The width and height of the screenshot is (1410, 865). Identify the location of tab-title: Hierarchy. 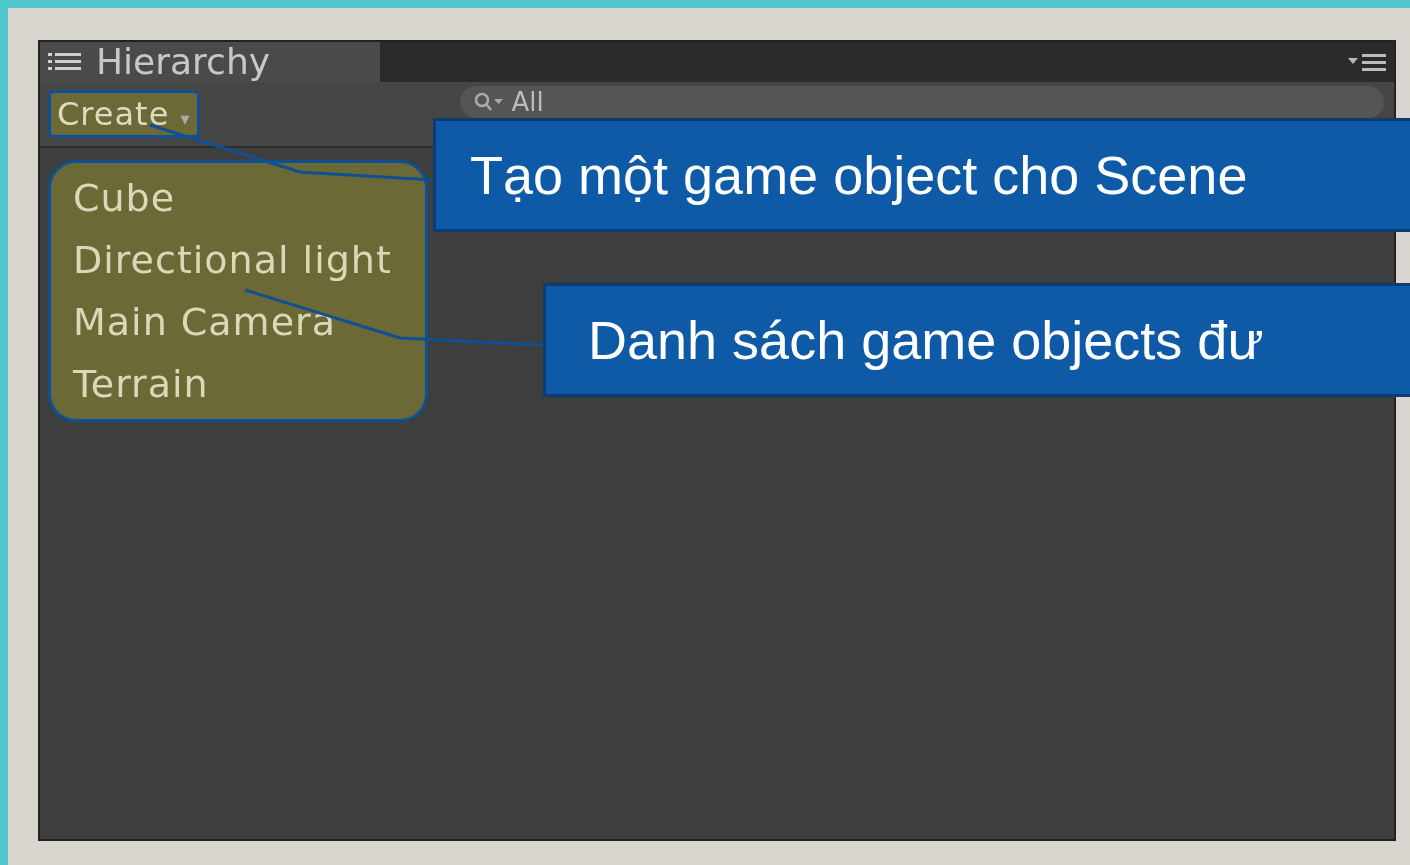
(183, 62).